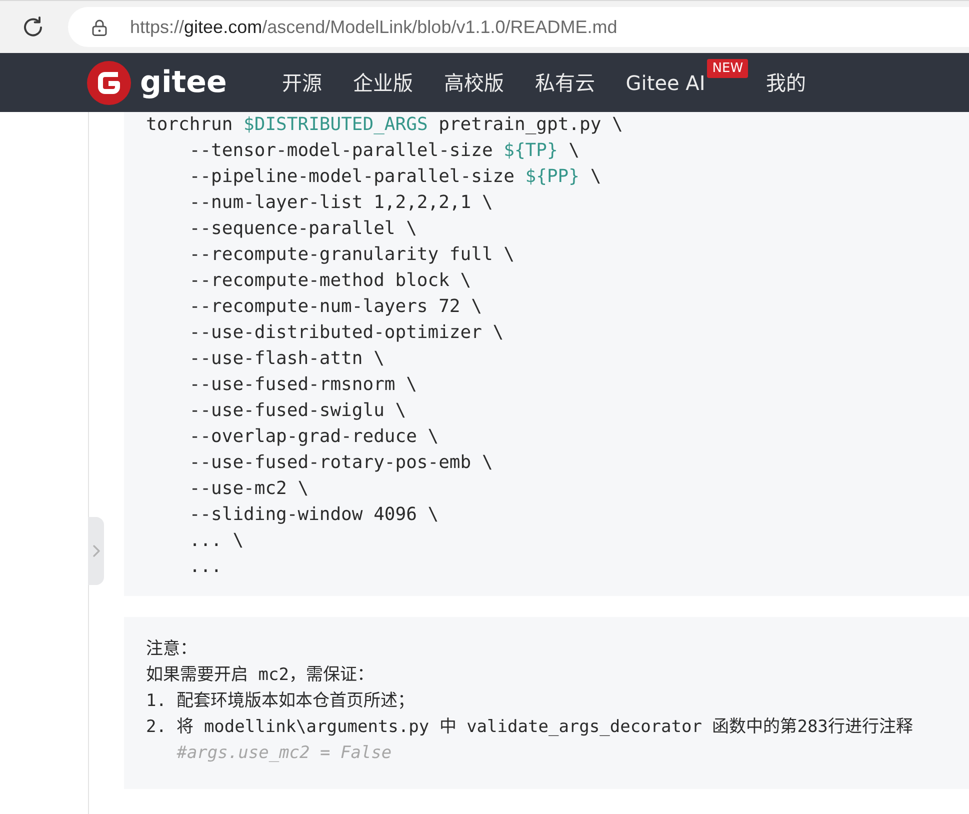  I want to click on code-line: --recompute-granularity full \, so click(351, 255).